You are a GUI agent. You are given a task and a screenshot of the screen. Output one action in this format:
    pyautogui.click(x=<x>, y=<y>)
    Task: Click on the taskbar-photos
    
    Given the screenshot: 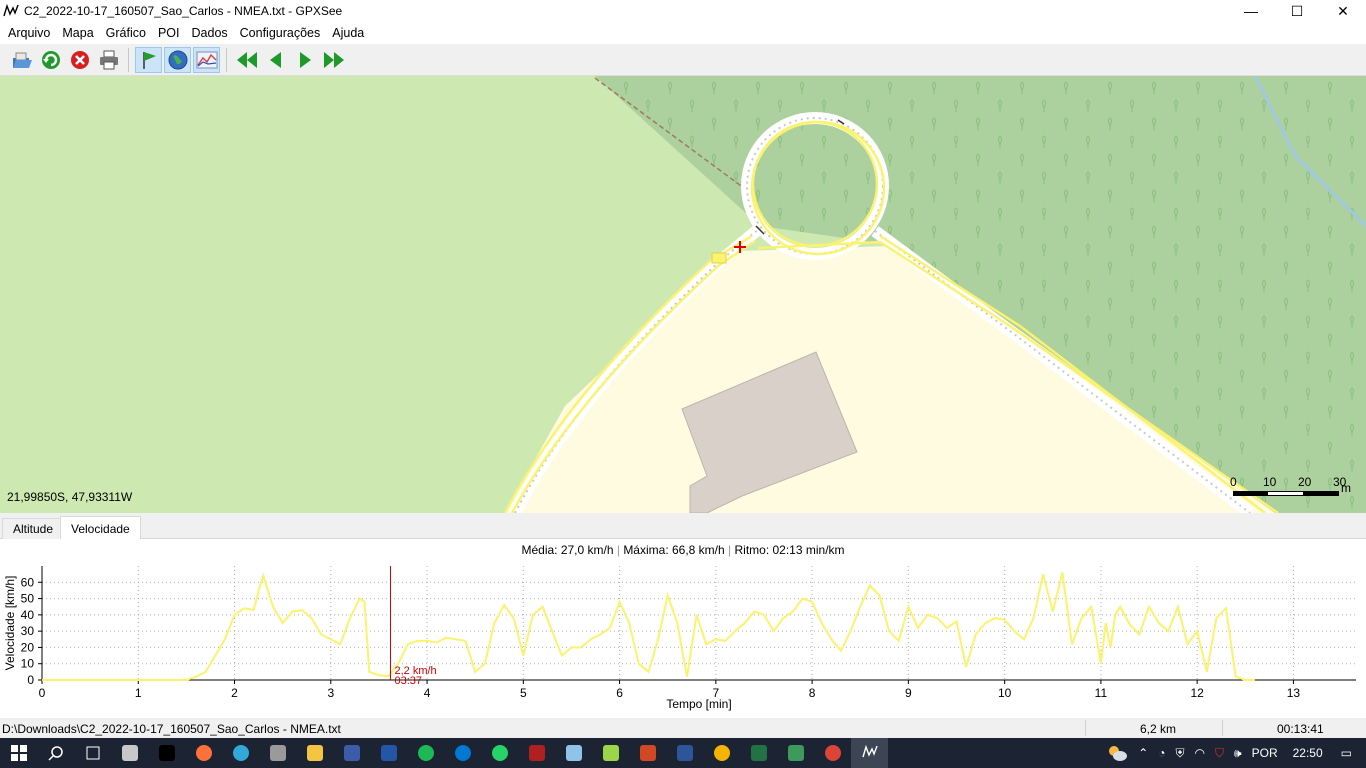 What is the action you would take?
    pyautogui.click(x=277, y=753)
    